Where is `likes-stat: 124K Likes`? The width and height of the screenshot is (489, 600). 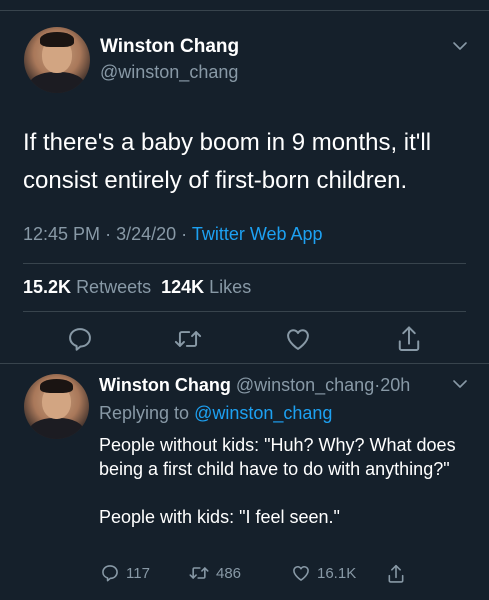
likes-stat: 124K Likes is located at coordinates (206, 287).